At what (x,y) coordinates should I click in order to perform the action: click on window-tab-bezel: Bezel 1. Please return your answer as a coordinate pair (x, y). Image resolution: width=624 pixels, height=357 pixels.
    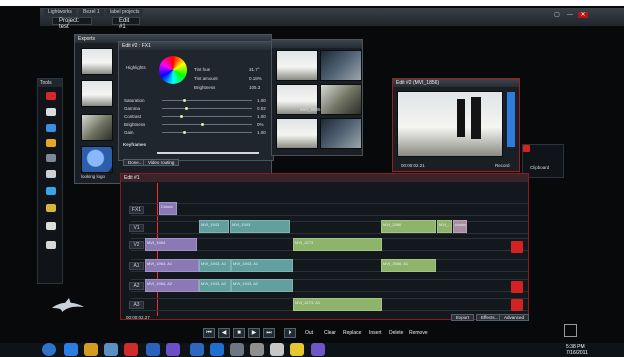
    Looking at the image, I should click on (91, 12).